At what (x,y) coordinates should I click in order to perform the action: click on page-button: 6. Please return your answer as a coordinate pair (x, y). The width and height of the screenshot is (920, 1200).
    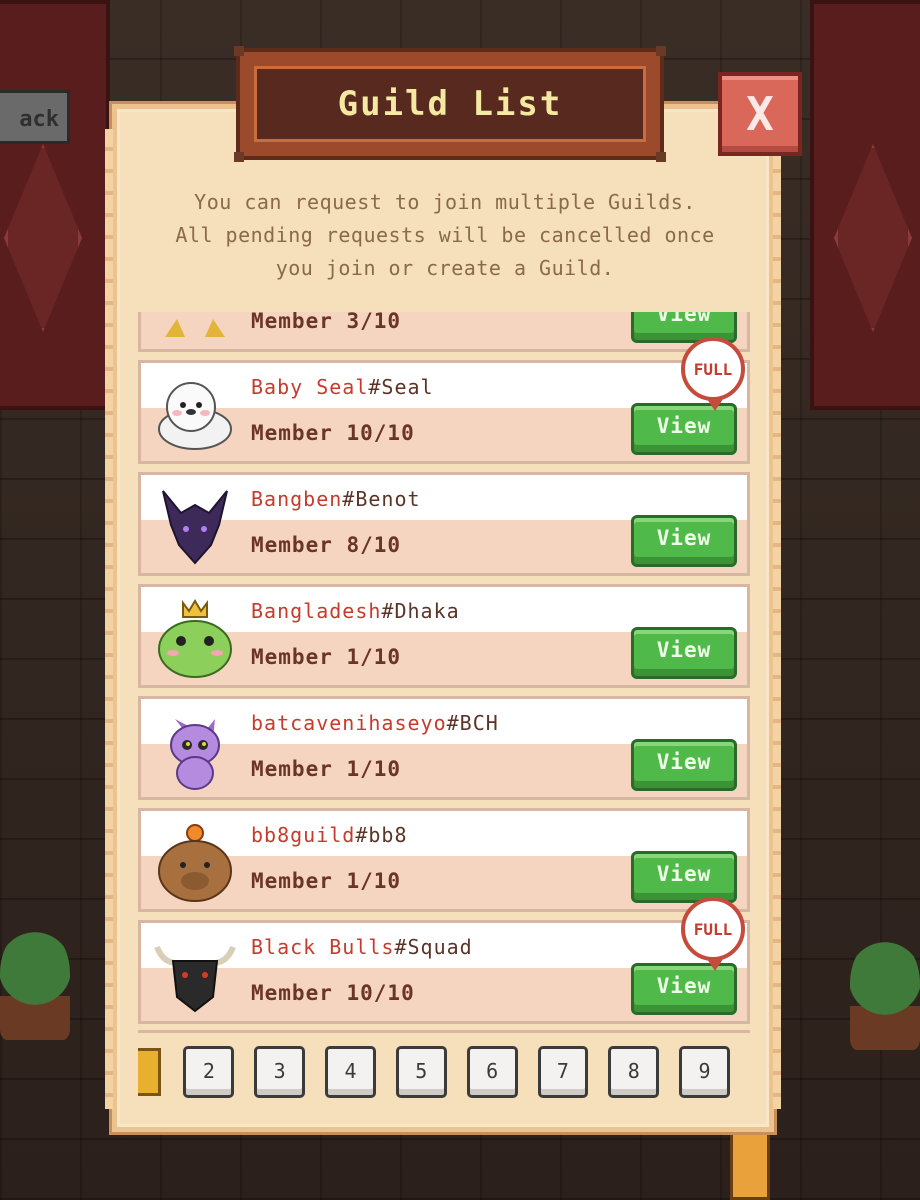
    Looking at the image, I should click on (492, 1072).